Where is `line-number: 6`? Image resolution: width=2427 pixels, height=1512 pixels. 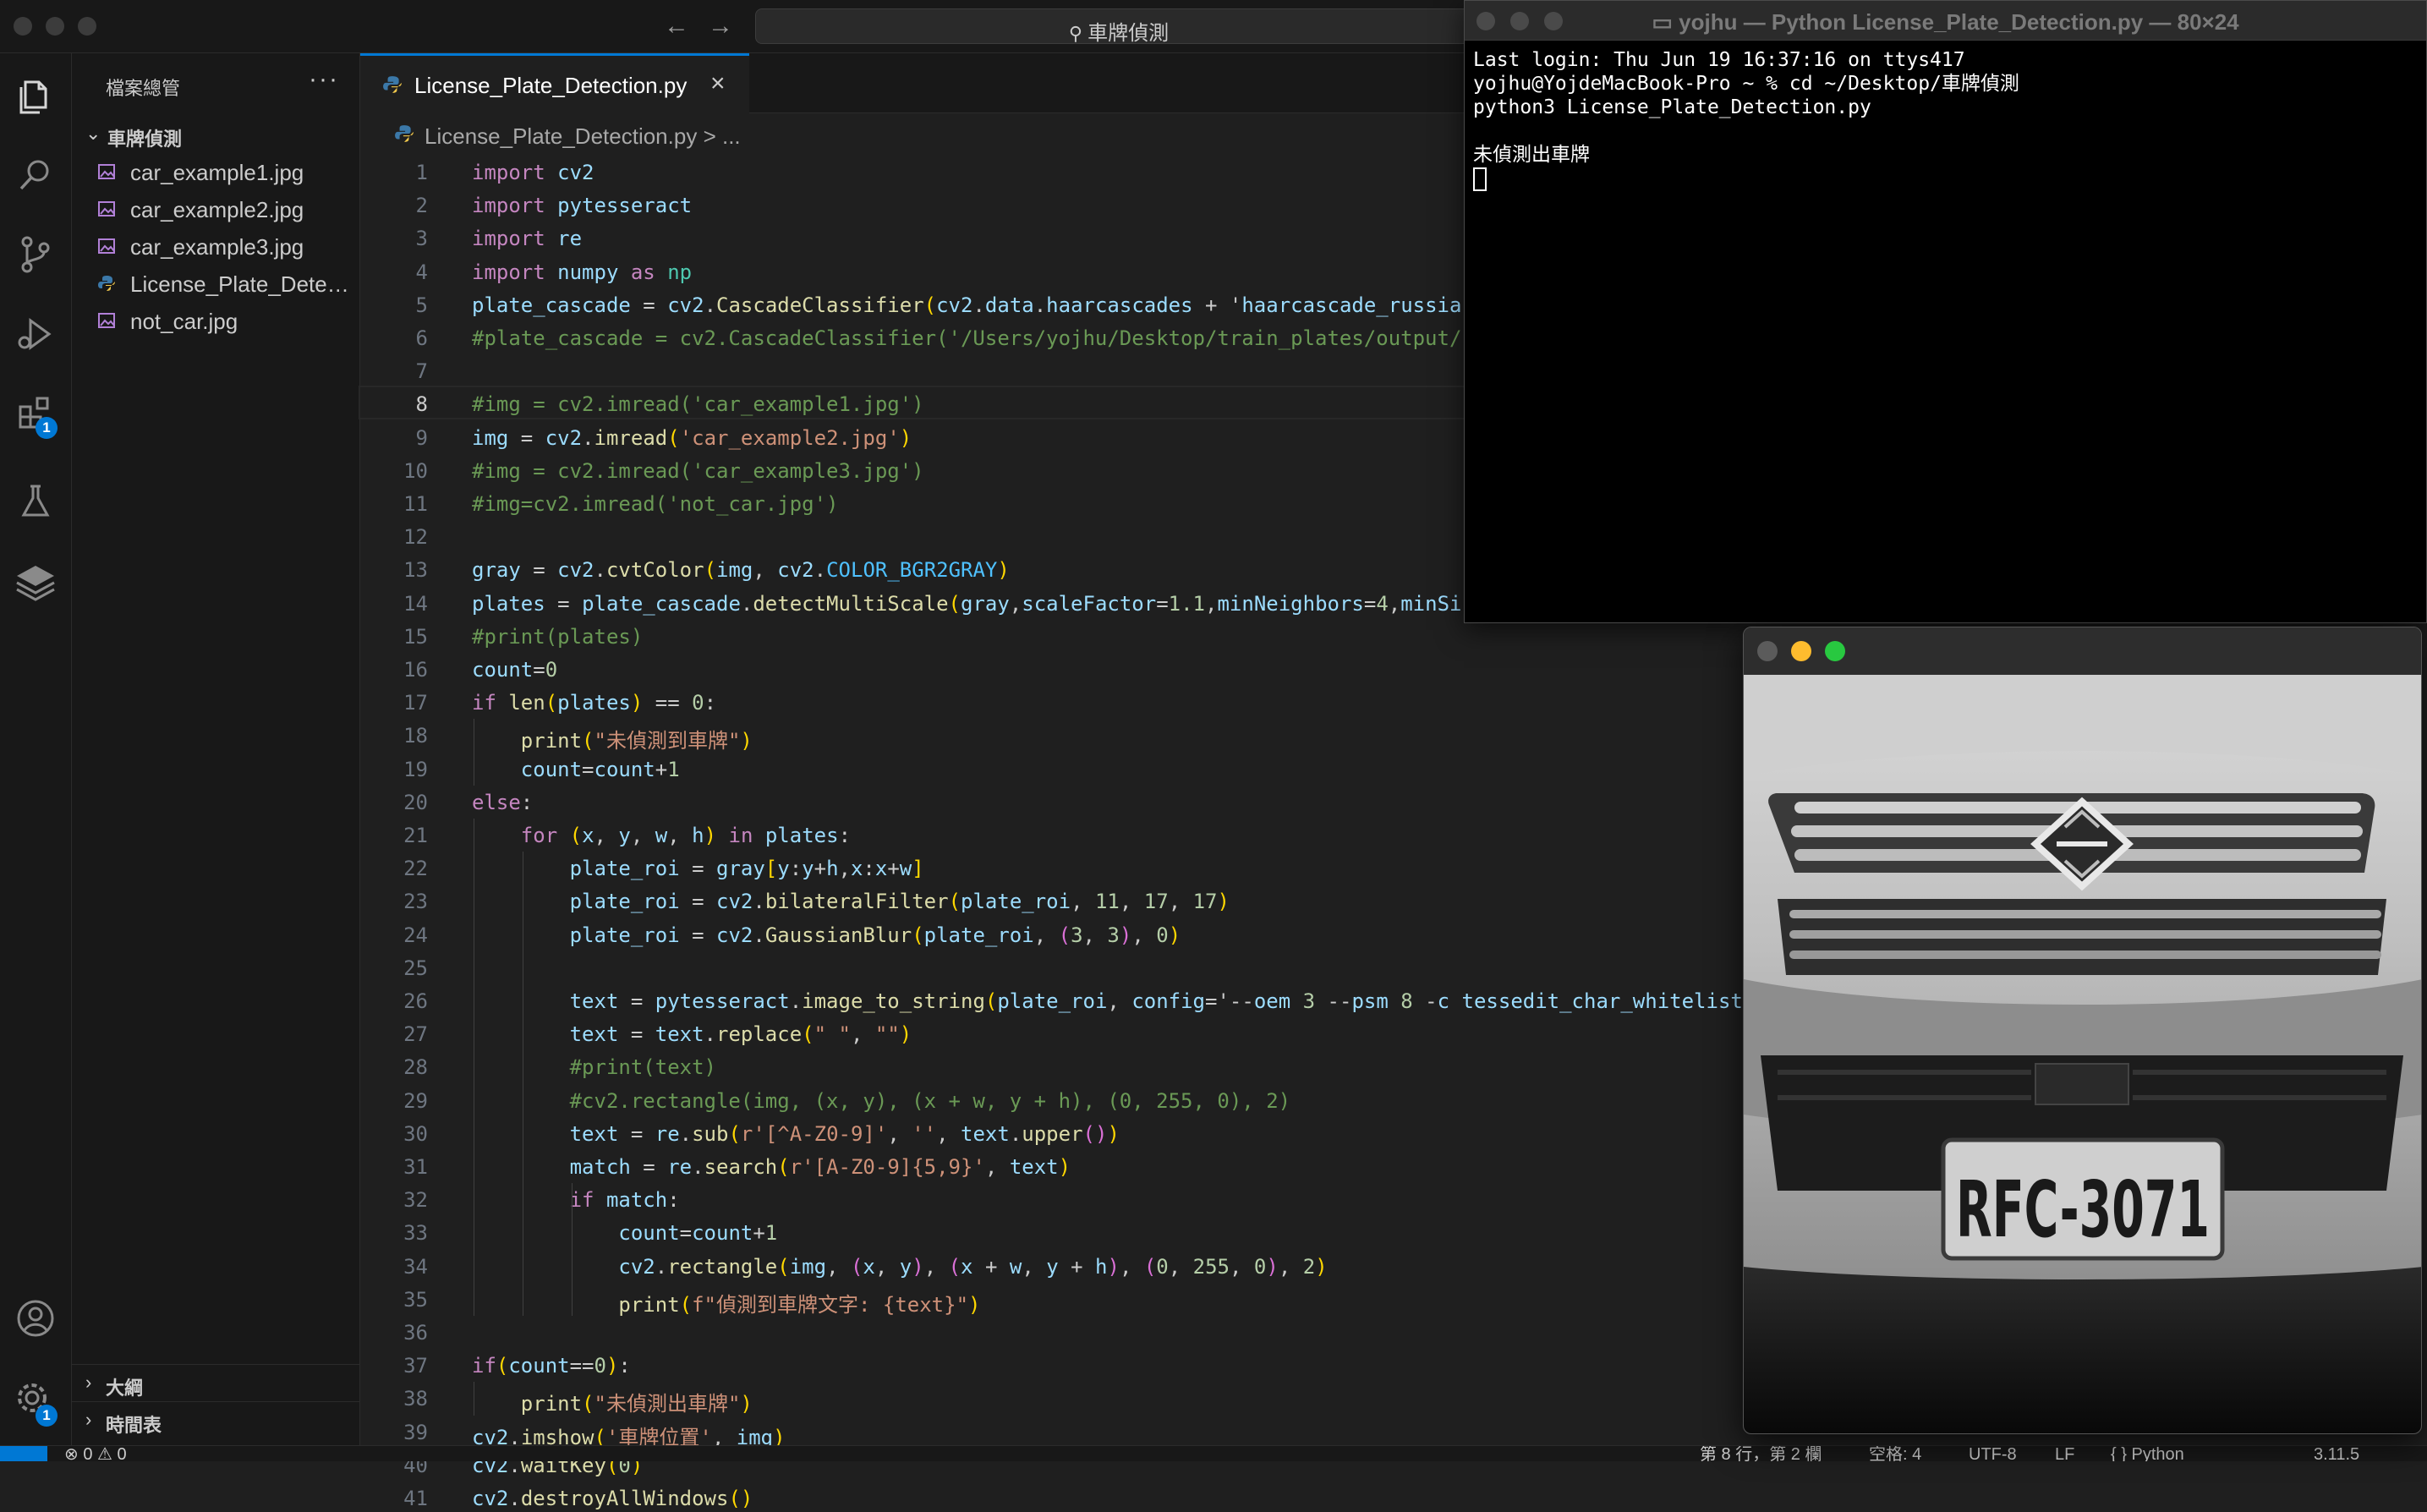 line-number: 6 is located at coordinates (421, 338).